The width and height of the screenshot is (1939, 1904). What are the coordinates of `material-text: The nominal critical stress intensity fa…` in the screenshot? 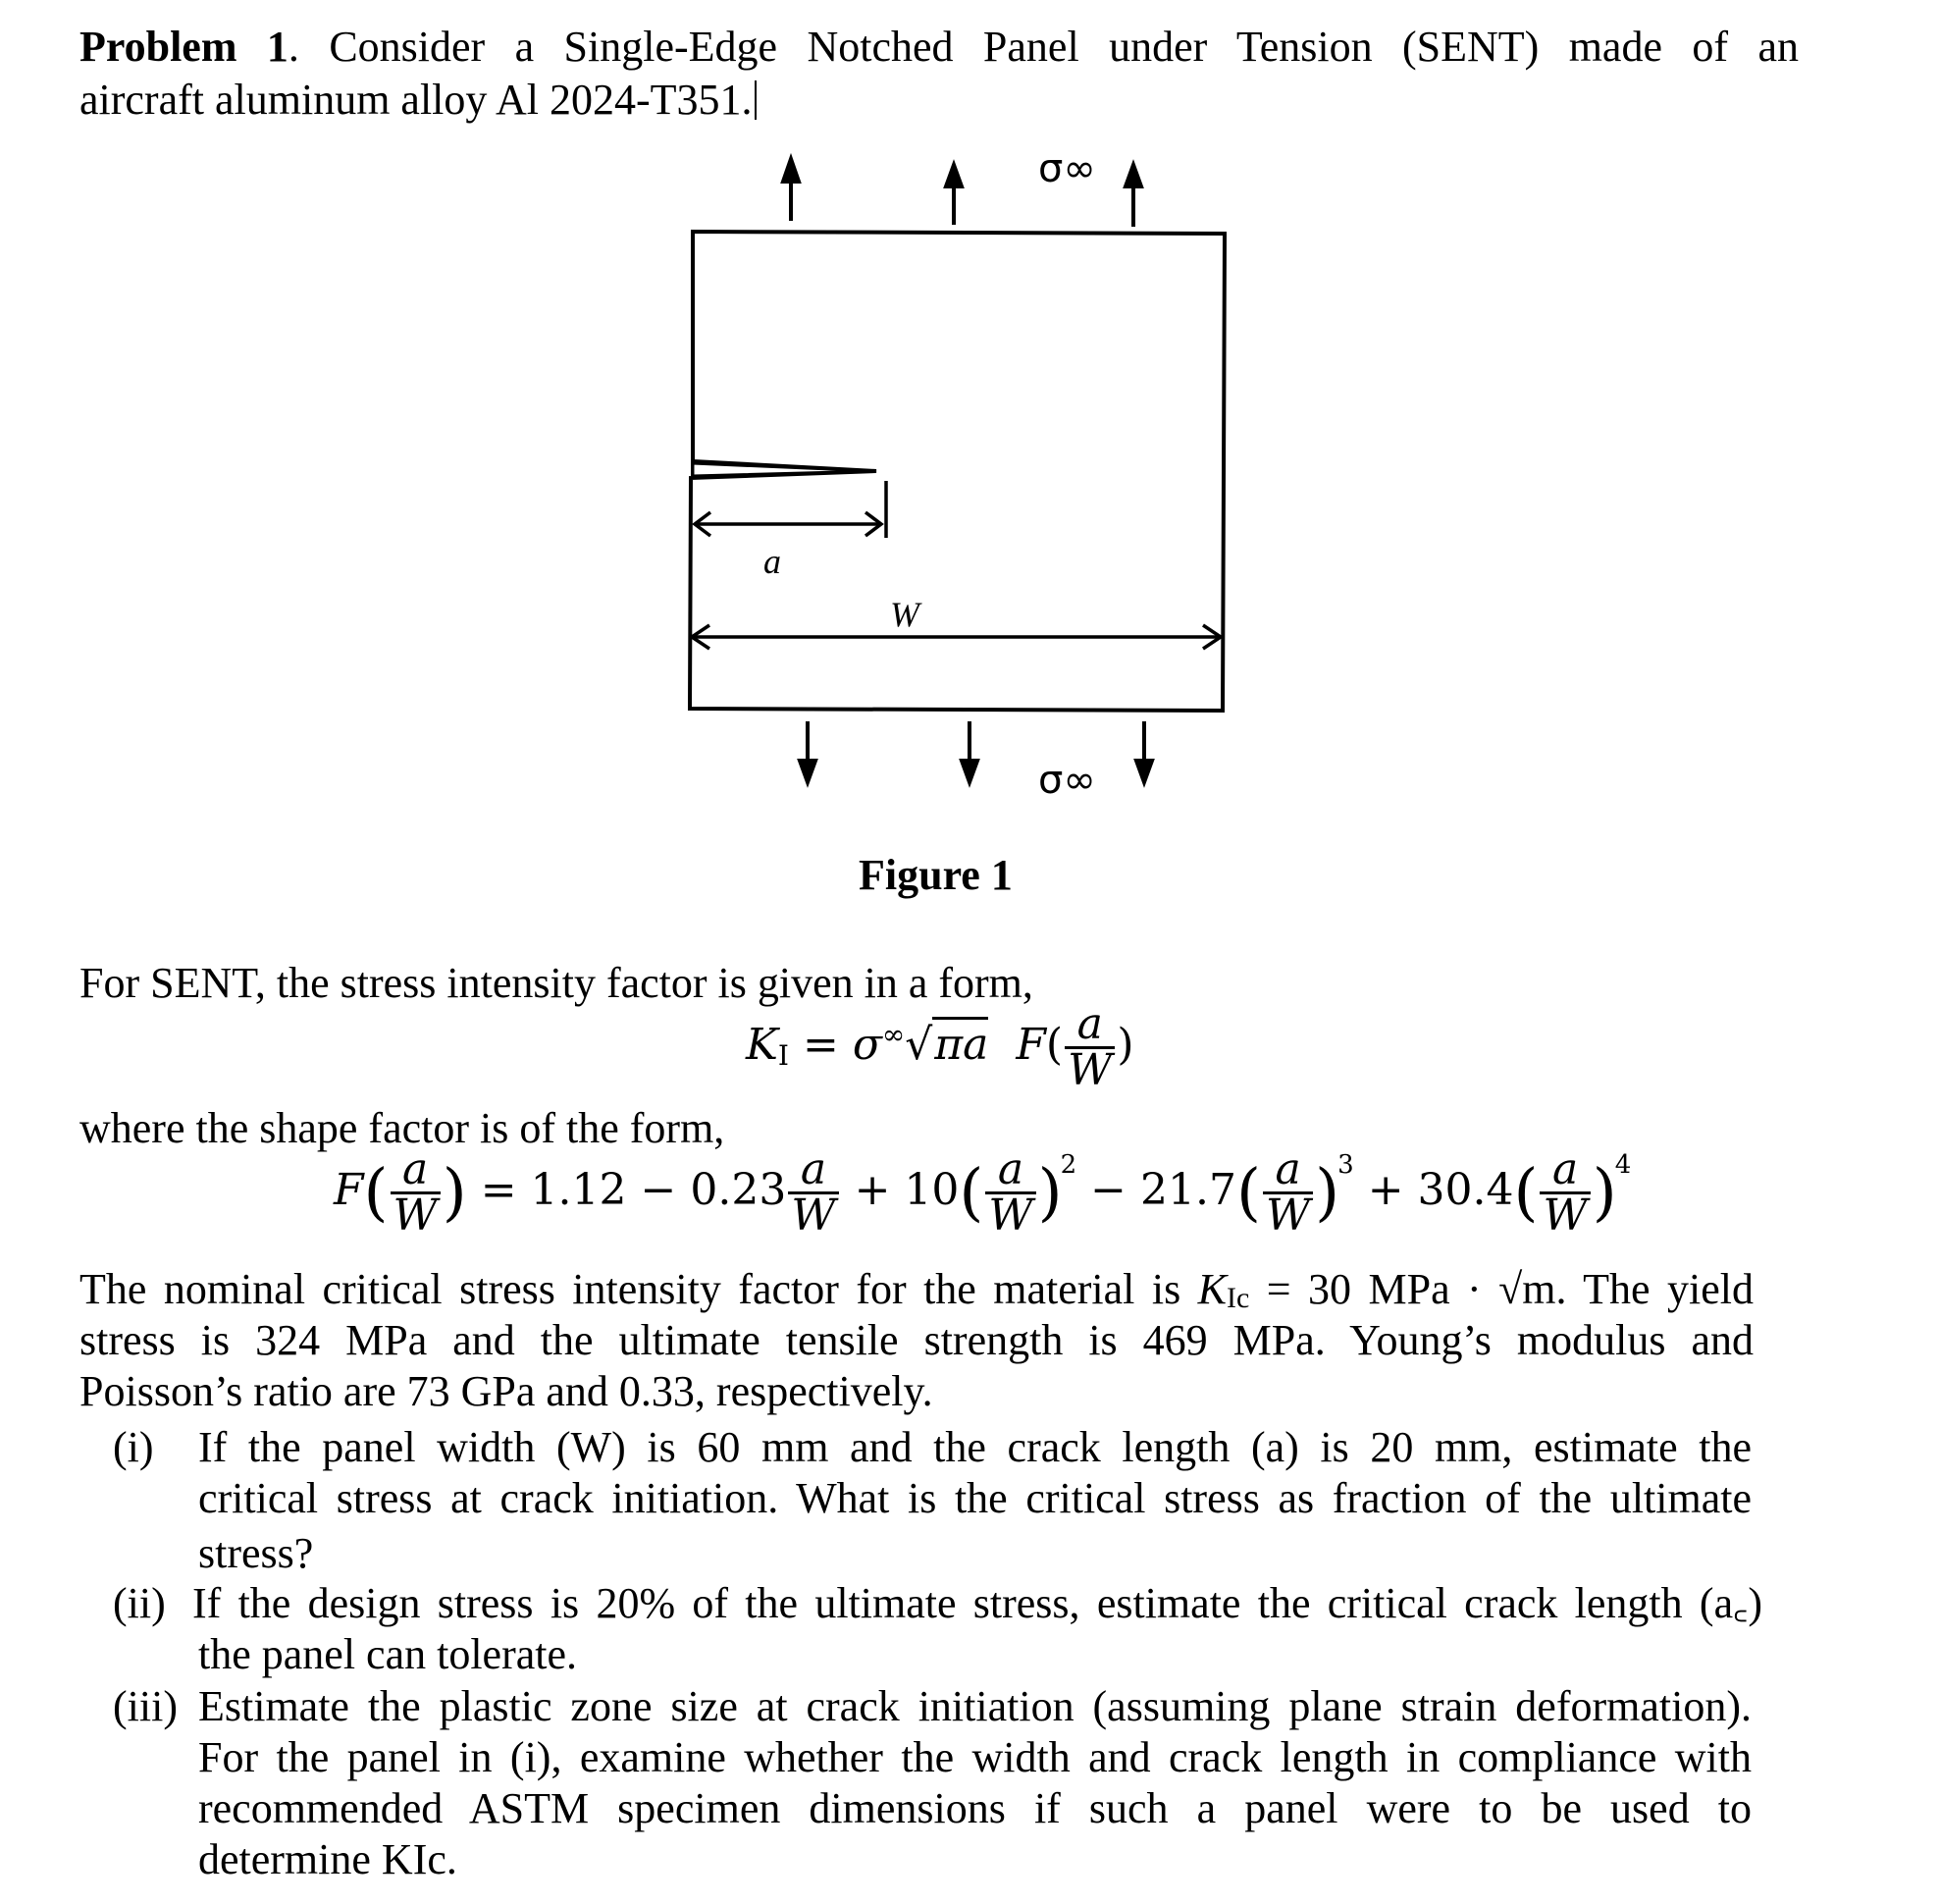 It's located at (638, 1289).